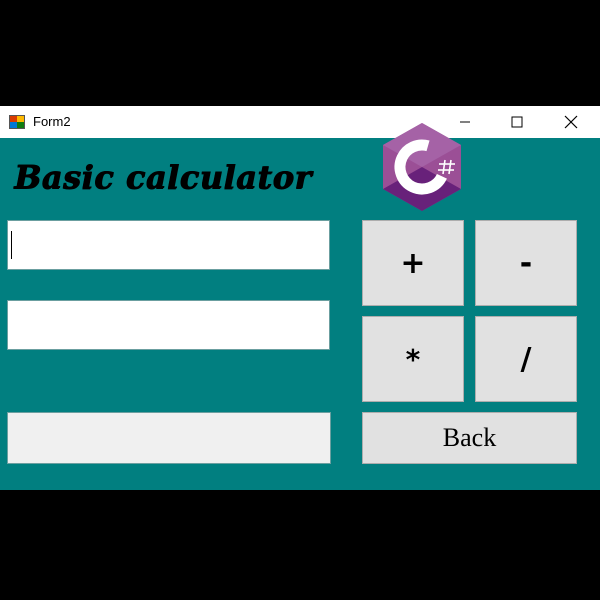 Image resolution: width=600 pixels, height=600 pixels. What do you see at coordinates (168, 325) in the screenshot?
I see `second-number-input` at bounding box center [168, 325].